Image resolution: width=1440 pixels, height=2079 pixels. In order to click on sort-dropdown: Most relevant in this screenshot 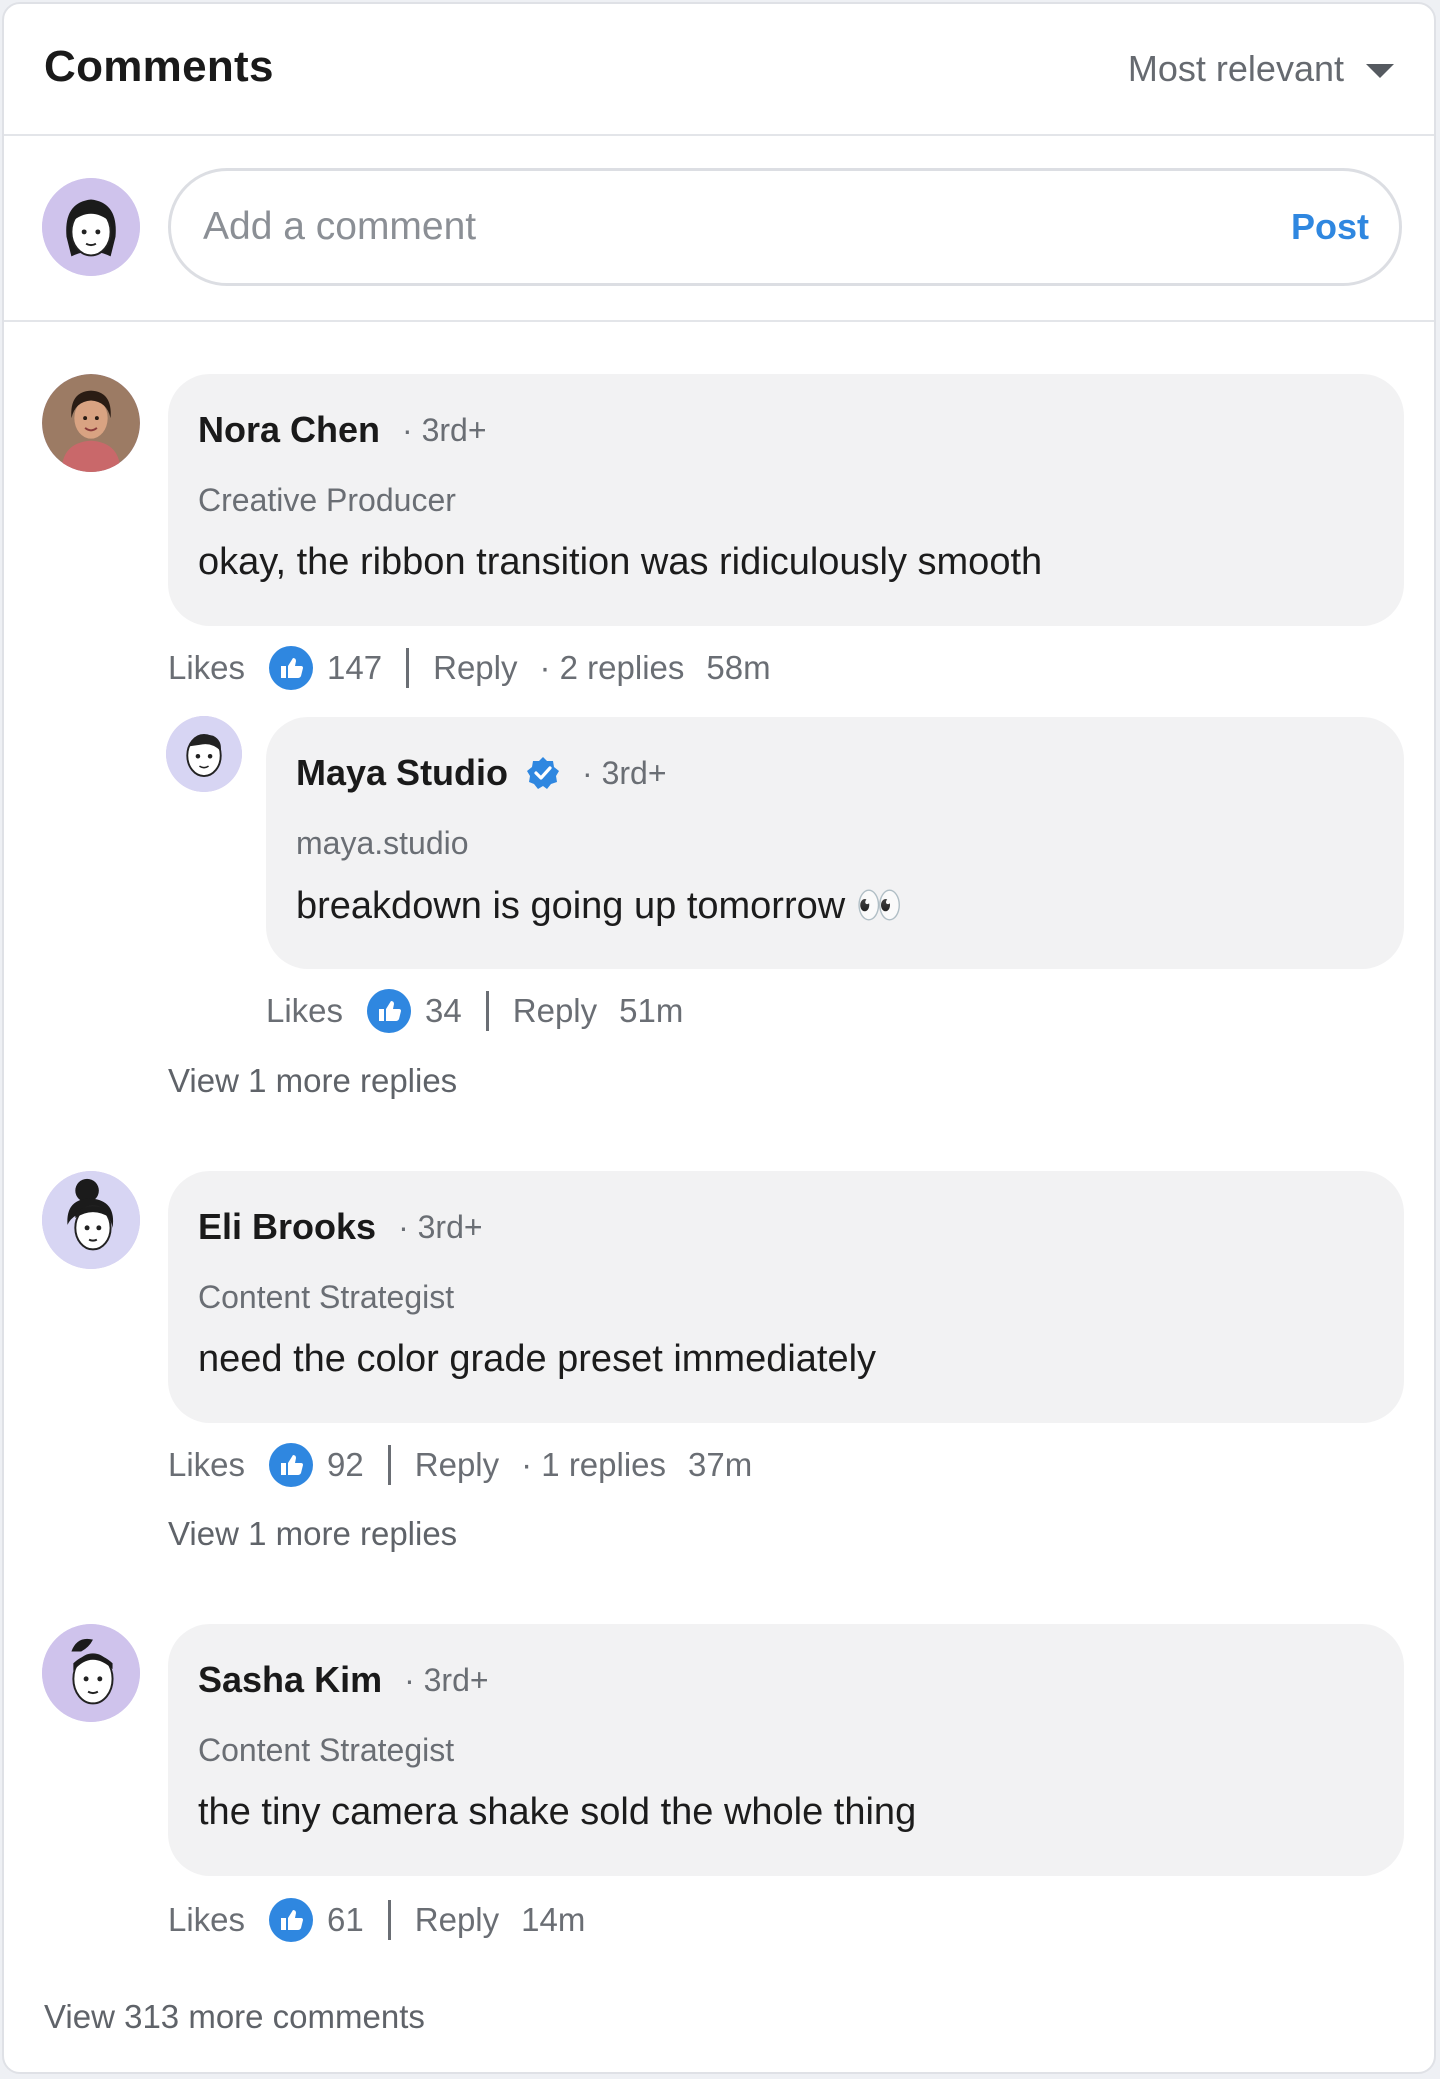, I will do `click(1261, 69)`.